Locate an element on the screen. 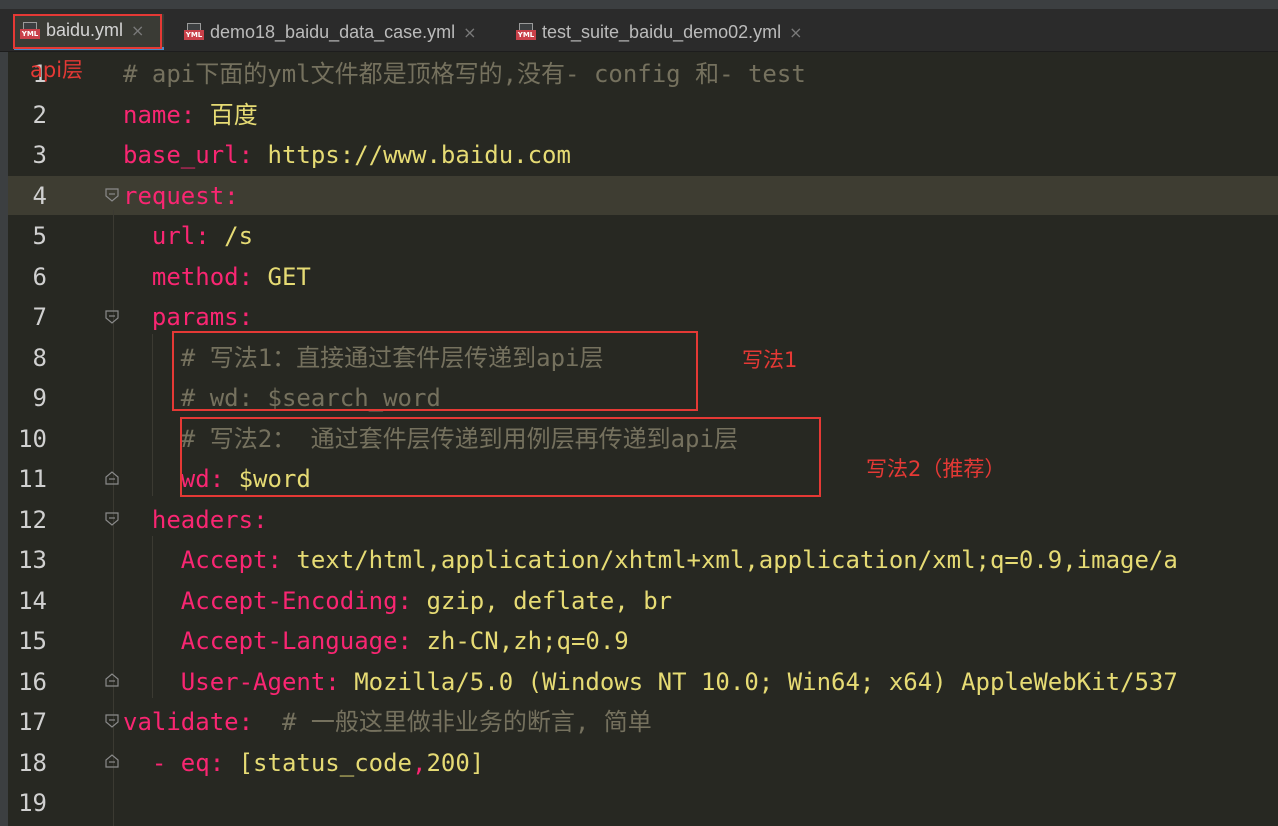 The height and width of the screenshot is (826, 1278). token-key: User-Agent is located at coordinates (253, 681).